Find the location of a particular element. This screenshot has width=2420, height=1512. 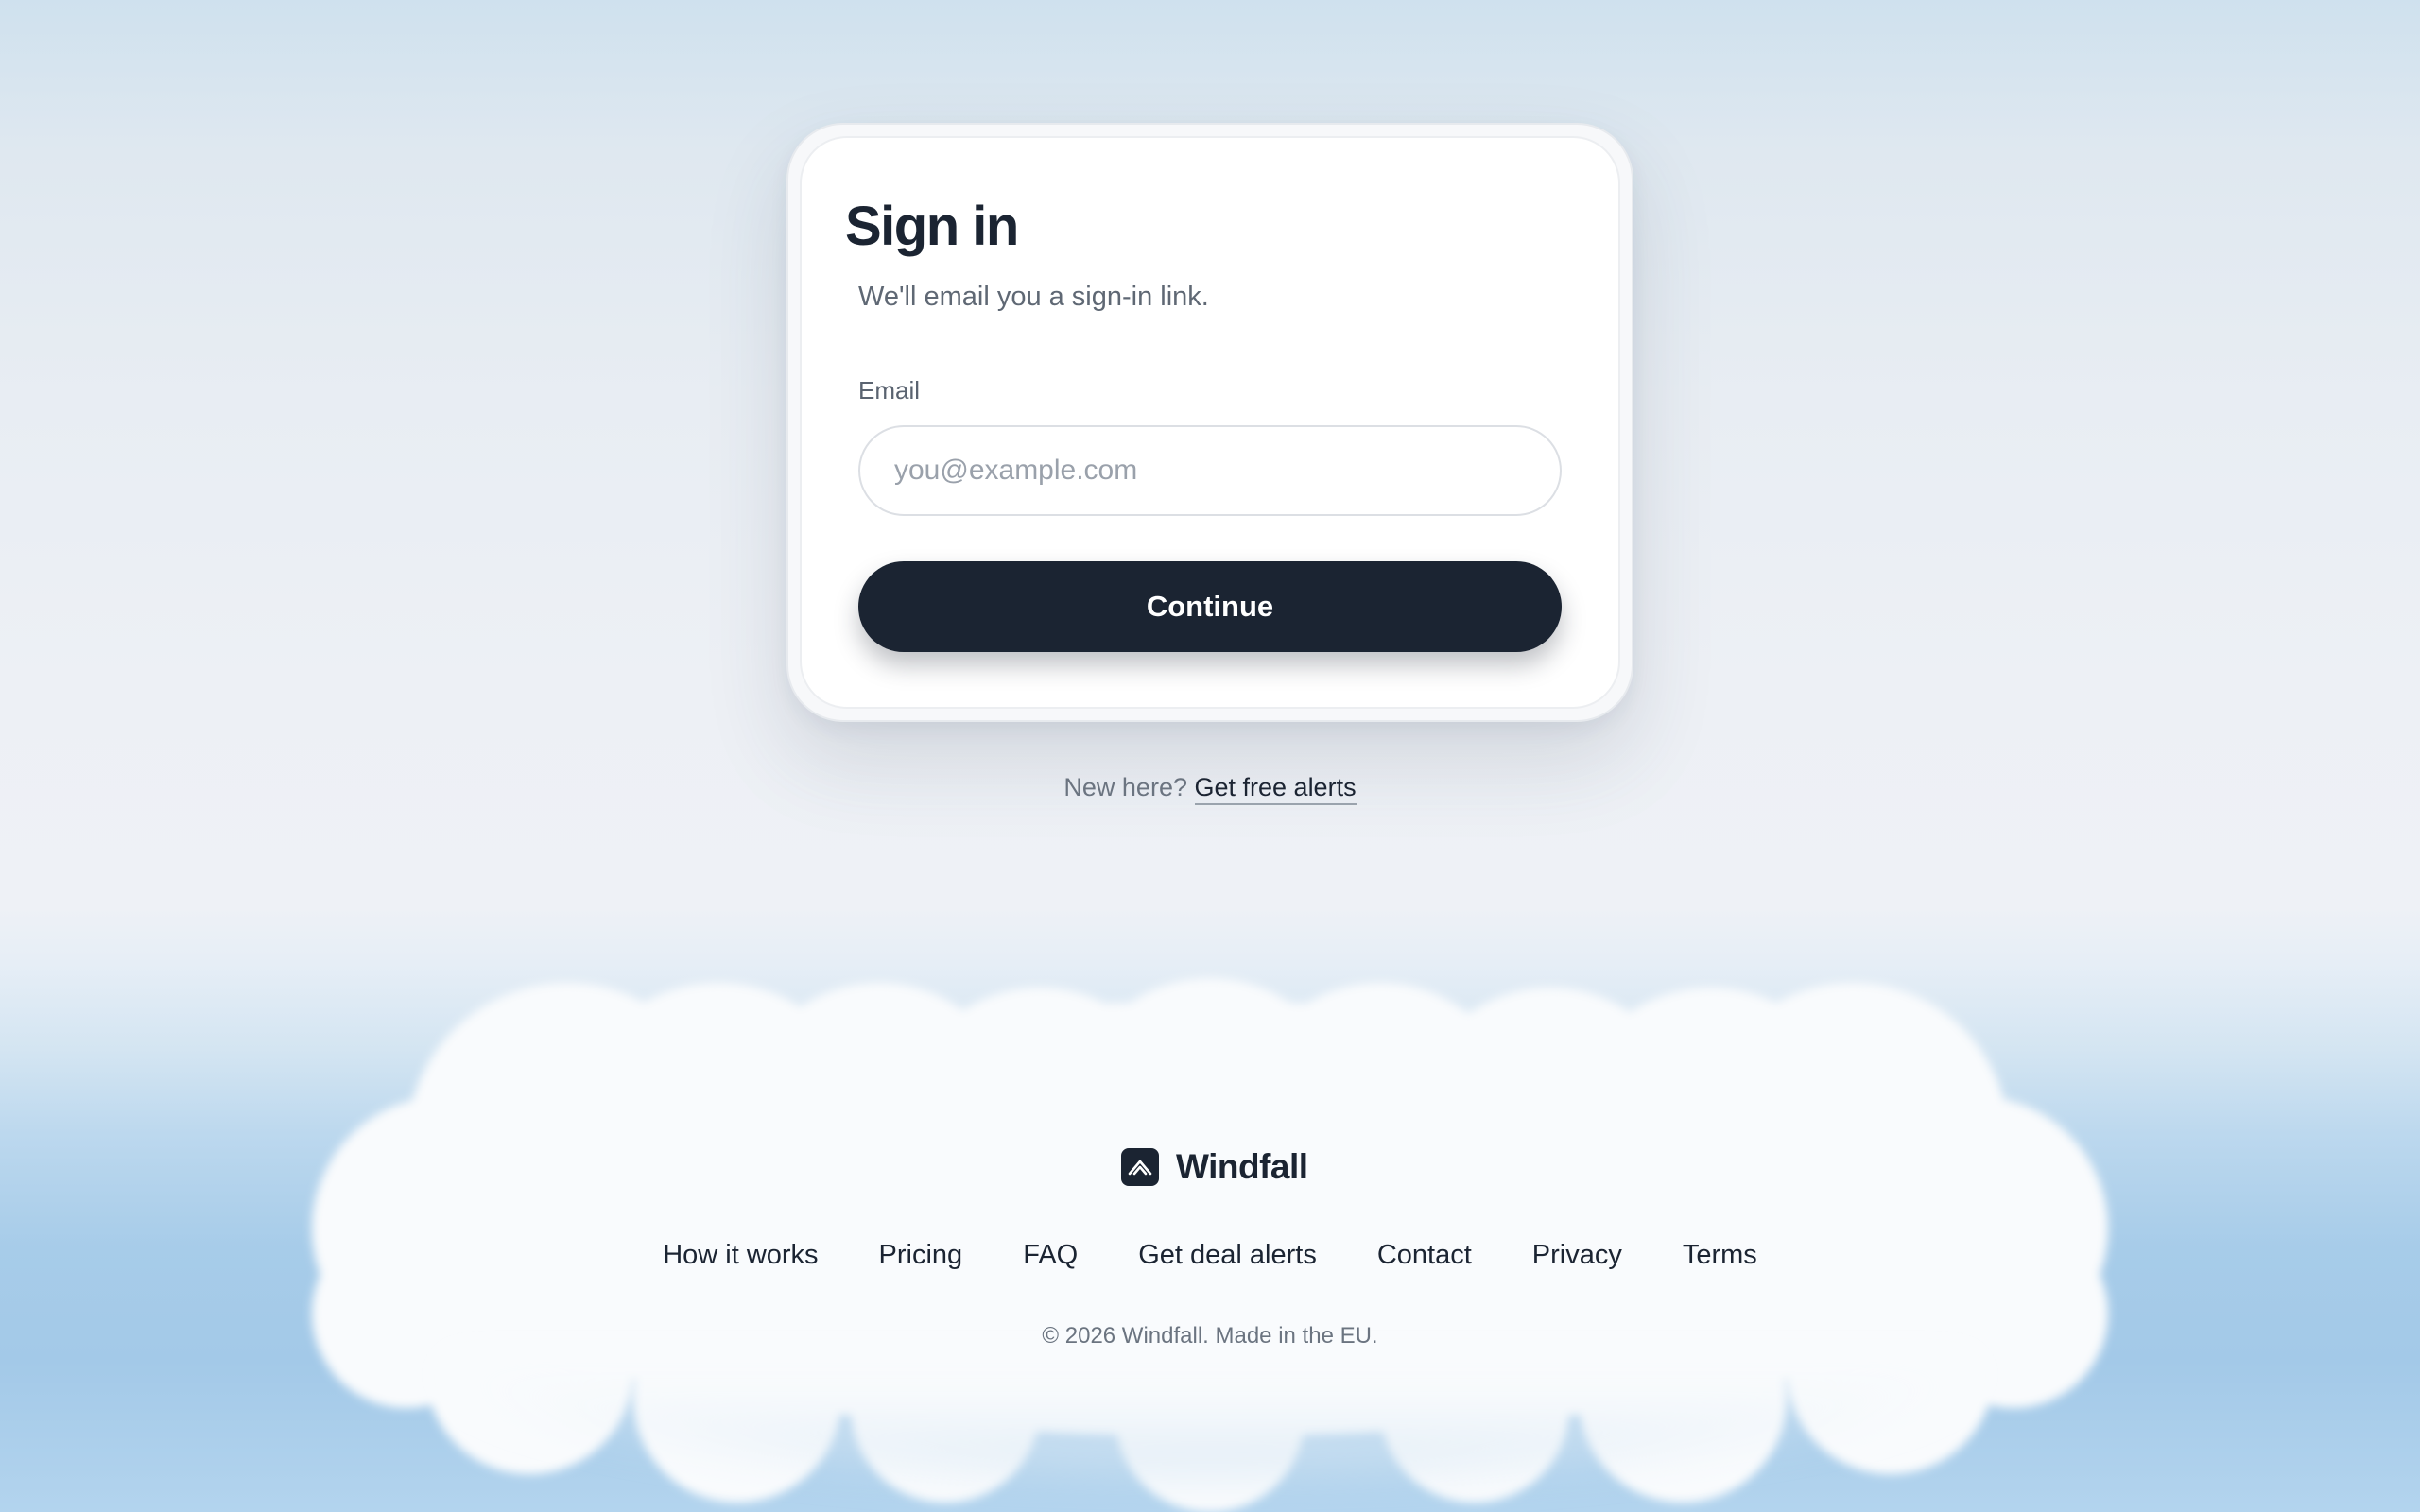

footer-link-terms: Terms is located at coordinates (1720, 1255).